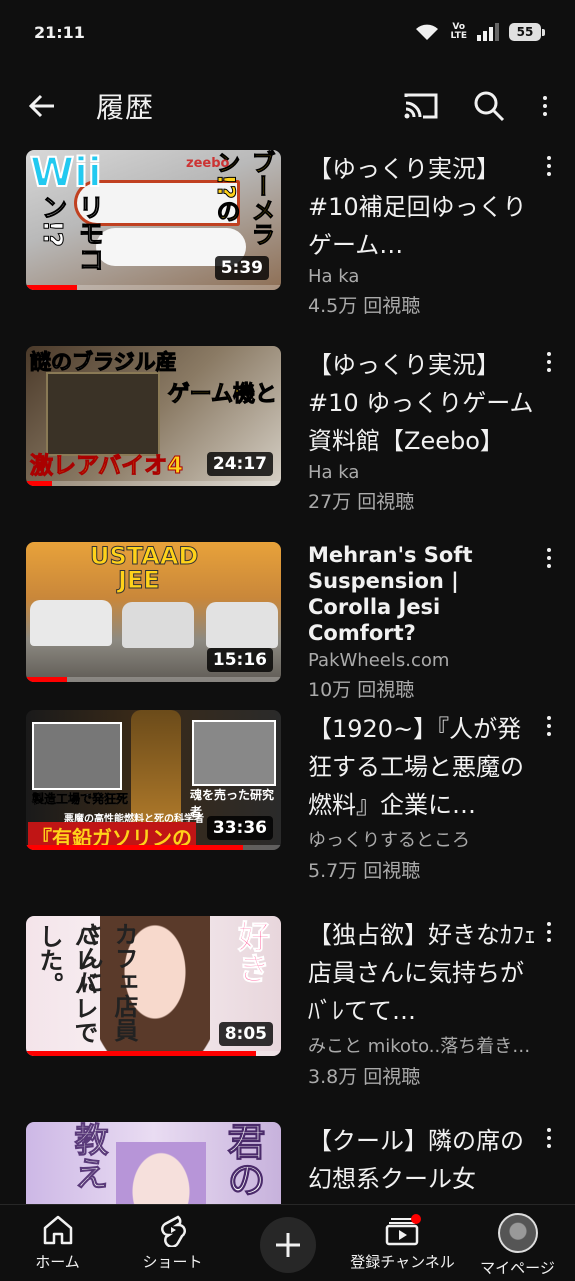  Describe the element at coordinates (241, 268) in the screenshot. I see `video-duration: 5:39` at that location.